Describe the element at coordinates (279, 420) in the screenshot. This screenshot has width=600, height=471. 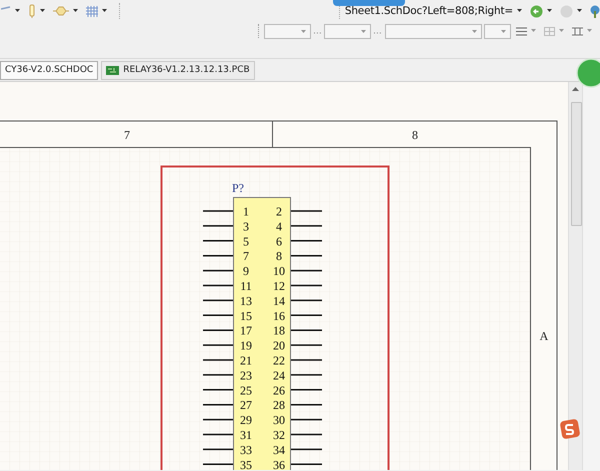
I see `pin-number: 30` at that location.